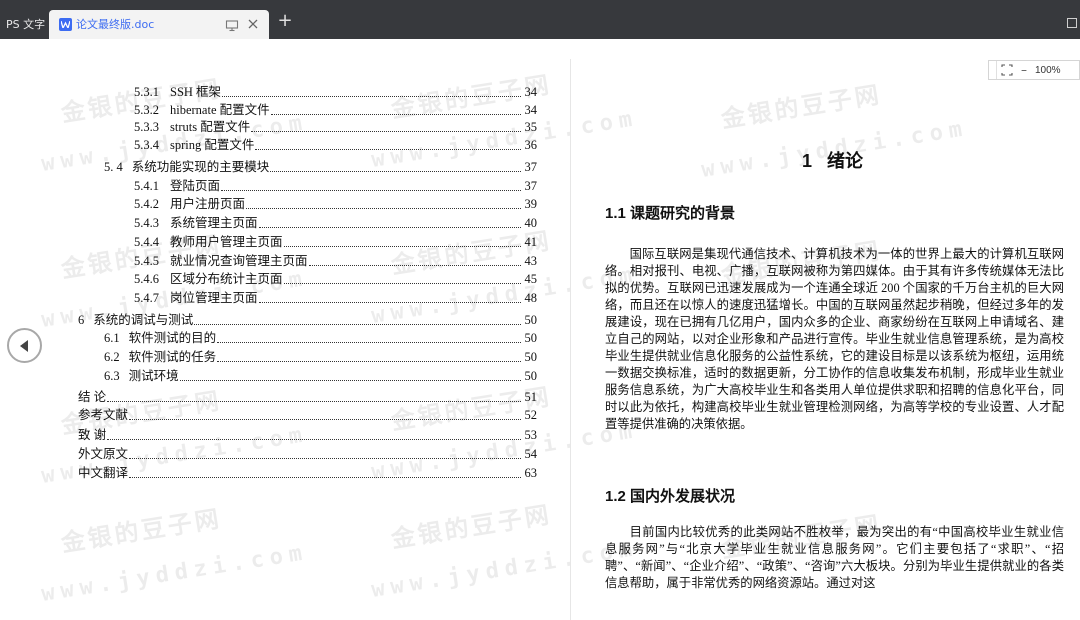 This screenshot has height=620, width=1080. Describe the element at coordinates (320, 356) in the screenshot. I see `toc-entry: 6.2 软件测试的任务 50` at that location.